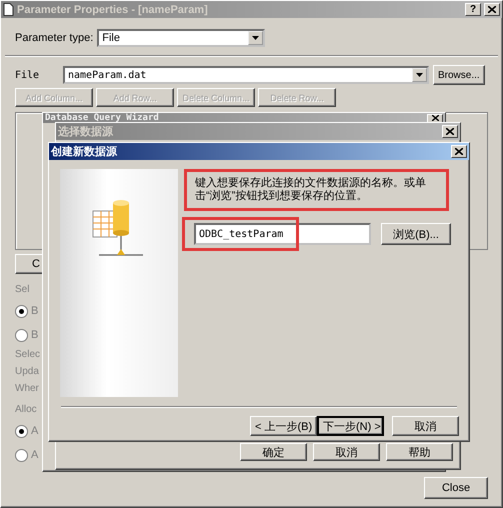 The width and height of the screenshot is (503, 508). I want to click on close-dialog-button: Close, so click(456, 488).